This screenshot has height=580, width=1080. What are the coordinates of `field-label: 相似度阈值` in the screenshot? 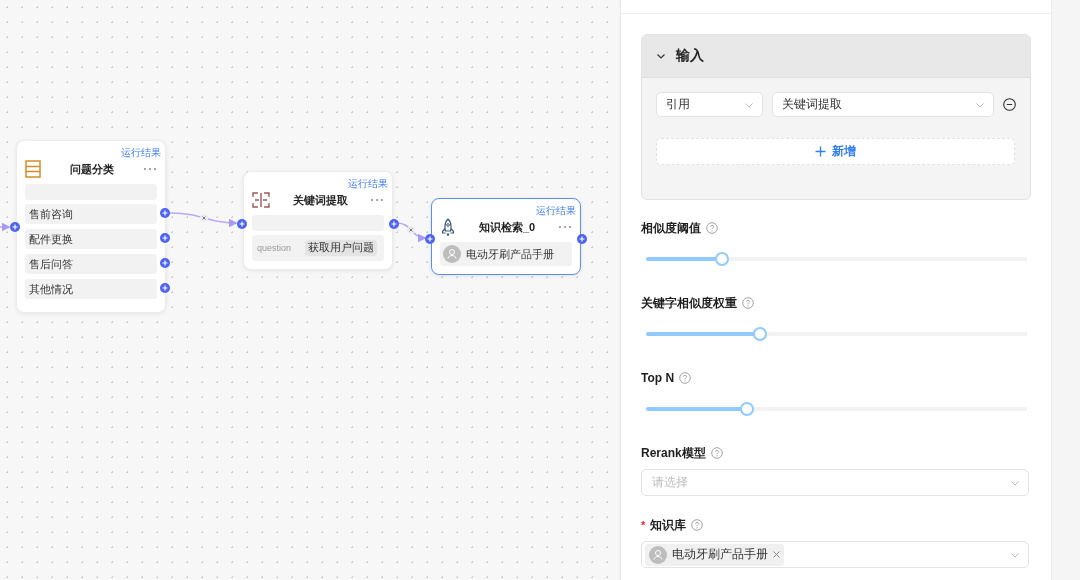 It's located at (671, 228).